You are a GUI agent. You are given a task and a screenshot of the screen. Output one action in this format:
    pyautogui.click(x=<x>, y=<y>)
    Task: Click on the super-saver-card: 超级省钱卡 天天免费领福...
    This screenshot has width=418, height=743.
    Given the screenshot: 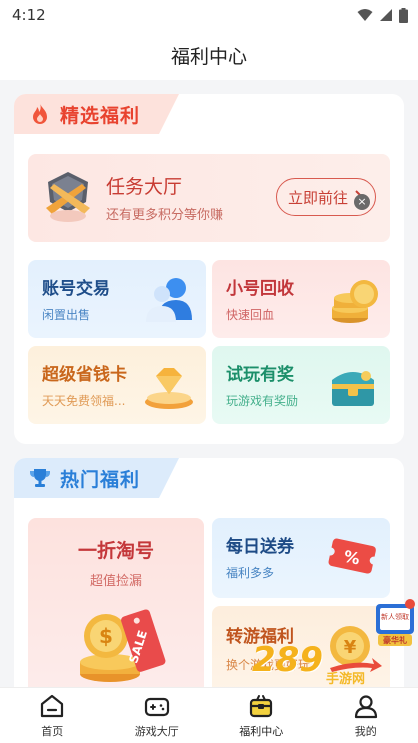 What is the action you would take?
    pyautogui.click(x=117, y=385)
    